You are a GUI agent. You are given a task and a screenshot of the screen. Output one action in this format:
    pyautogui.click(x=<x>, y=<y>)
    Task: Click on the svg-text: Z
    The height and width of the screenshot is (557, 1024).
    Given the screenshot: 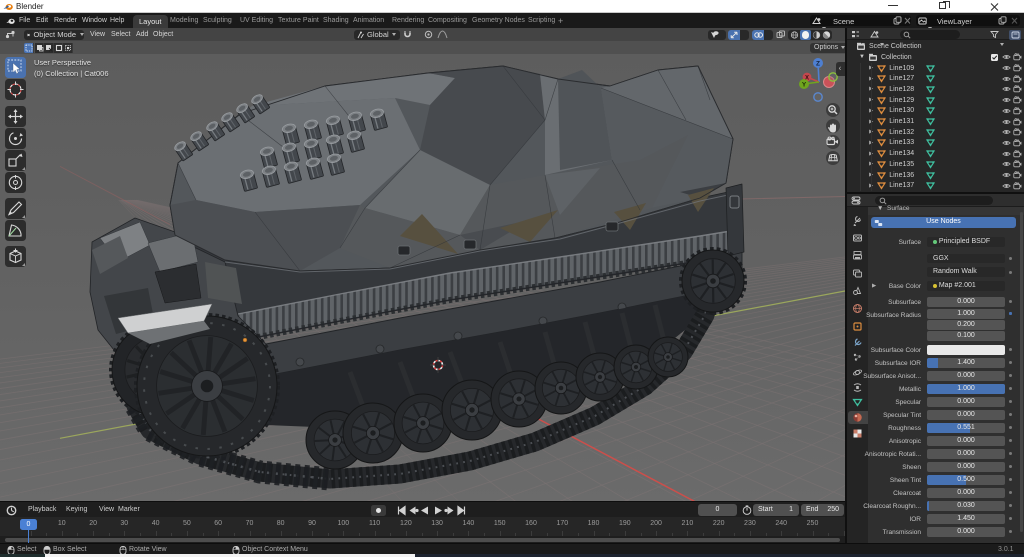 What is the action you would take?
    pyautogui.click(x=818, y=64)
    